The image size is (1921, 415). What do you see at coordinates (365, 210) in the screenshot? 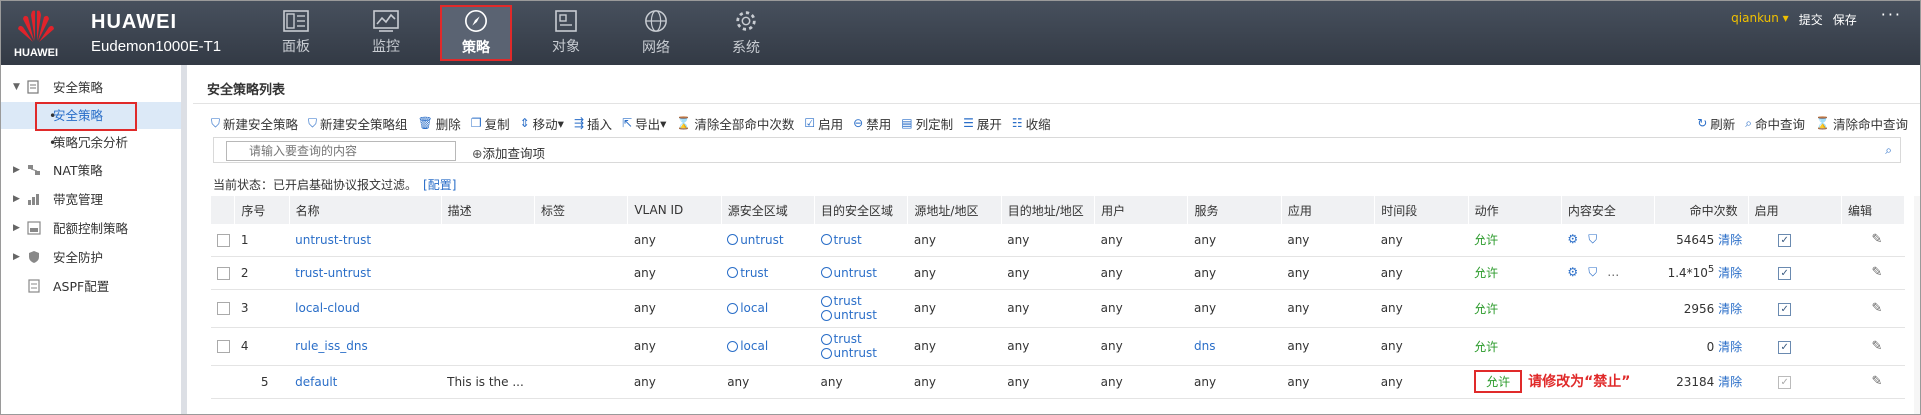
I see `header-cell: 名称` at bounding box center [365, 210].